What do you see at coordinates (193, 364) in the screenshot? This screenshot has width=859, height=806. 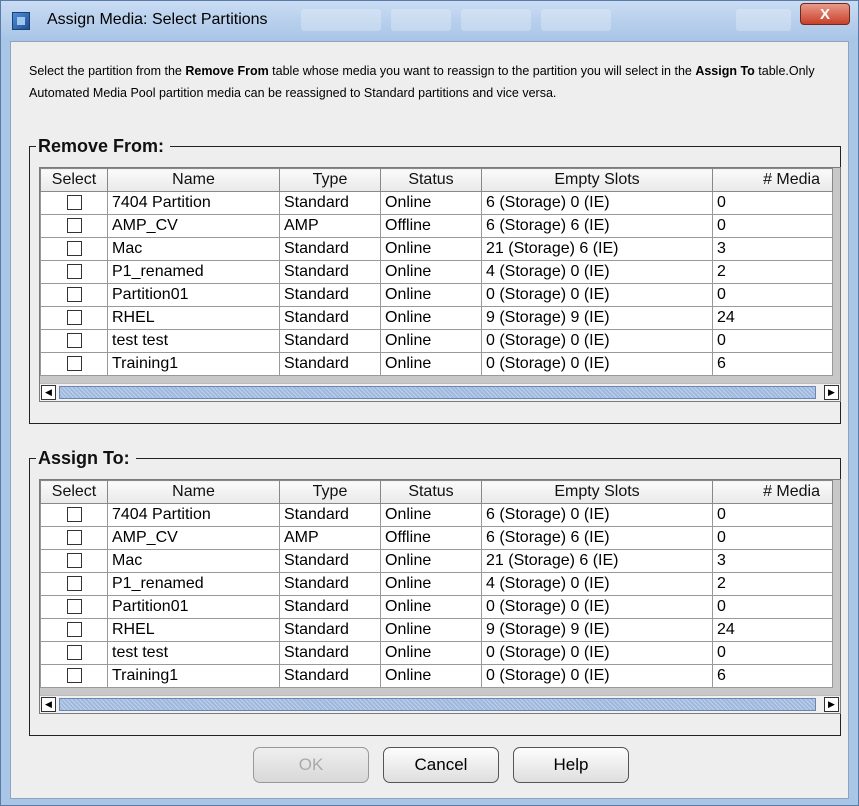 I see `cell-name: Training1` at bounding box center [193, 364].